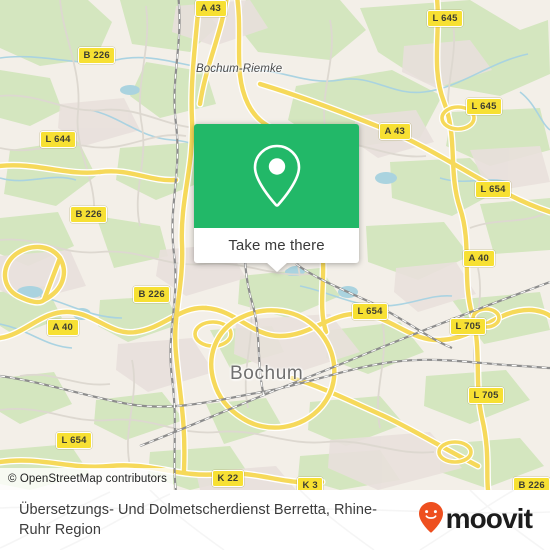  I want to click on popup-action-button: Take me there, so click(276, 245).